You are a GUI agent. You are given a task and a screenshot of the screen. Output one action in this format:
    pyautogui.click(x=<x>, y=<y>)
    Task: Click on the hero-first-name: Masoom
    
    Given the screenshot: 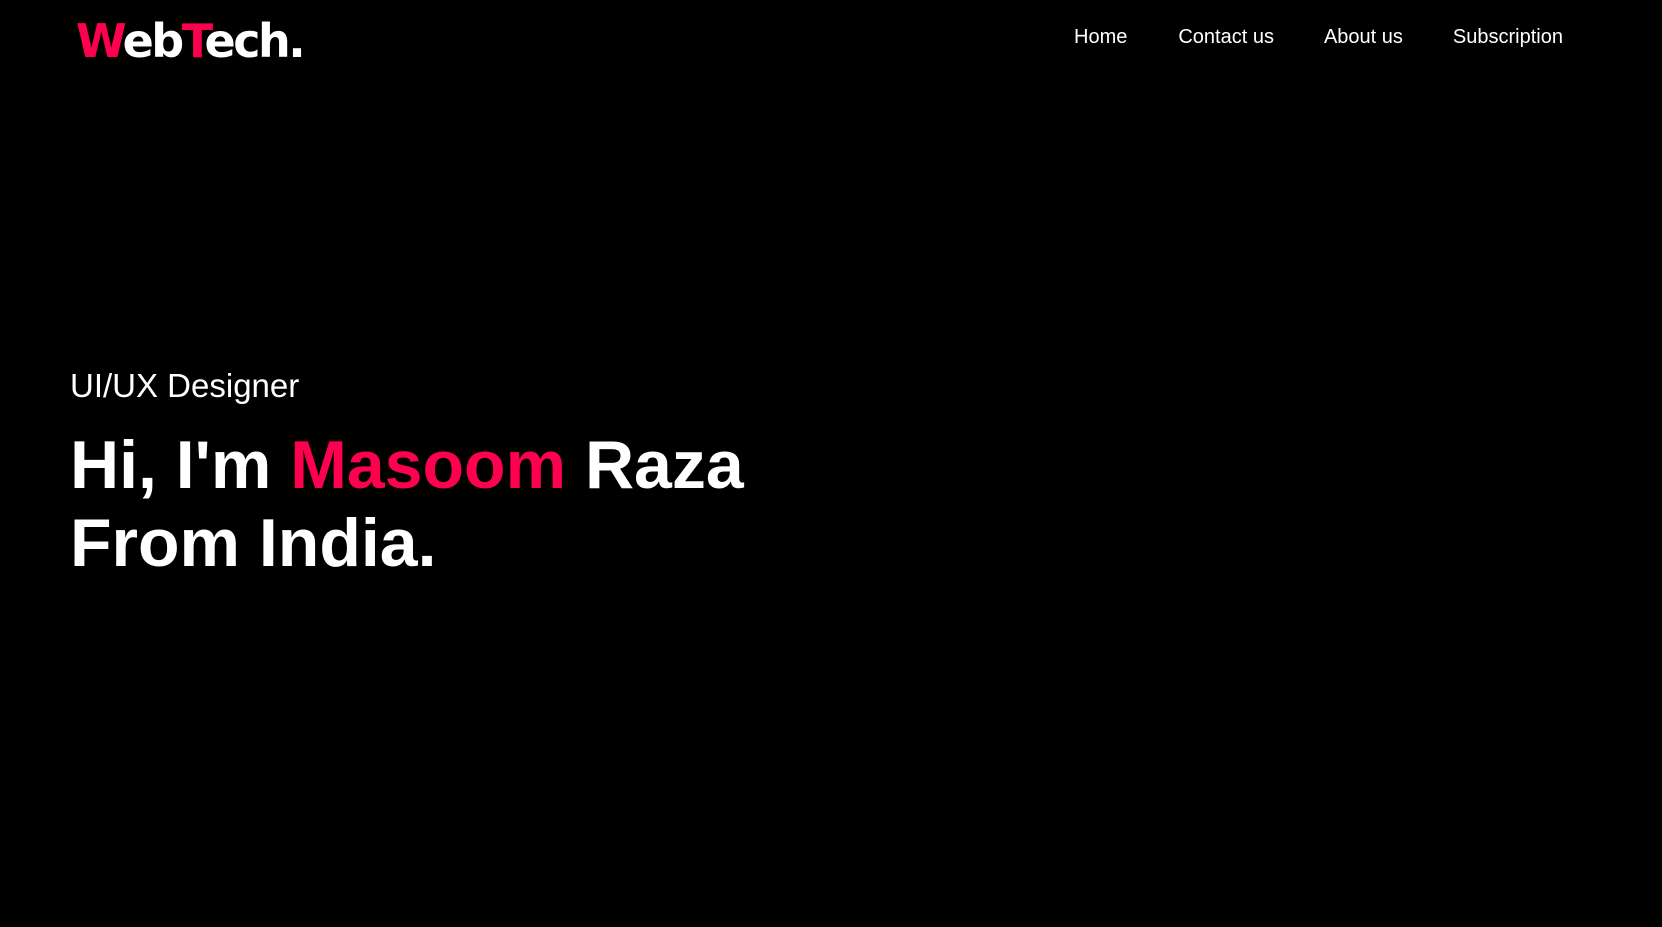 What is the action you would take?
    pyautogui.click(x=428, y=465)
    